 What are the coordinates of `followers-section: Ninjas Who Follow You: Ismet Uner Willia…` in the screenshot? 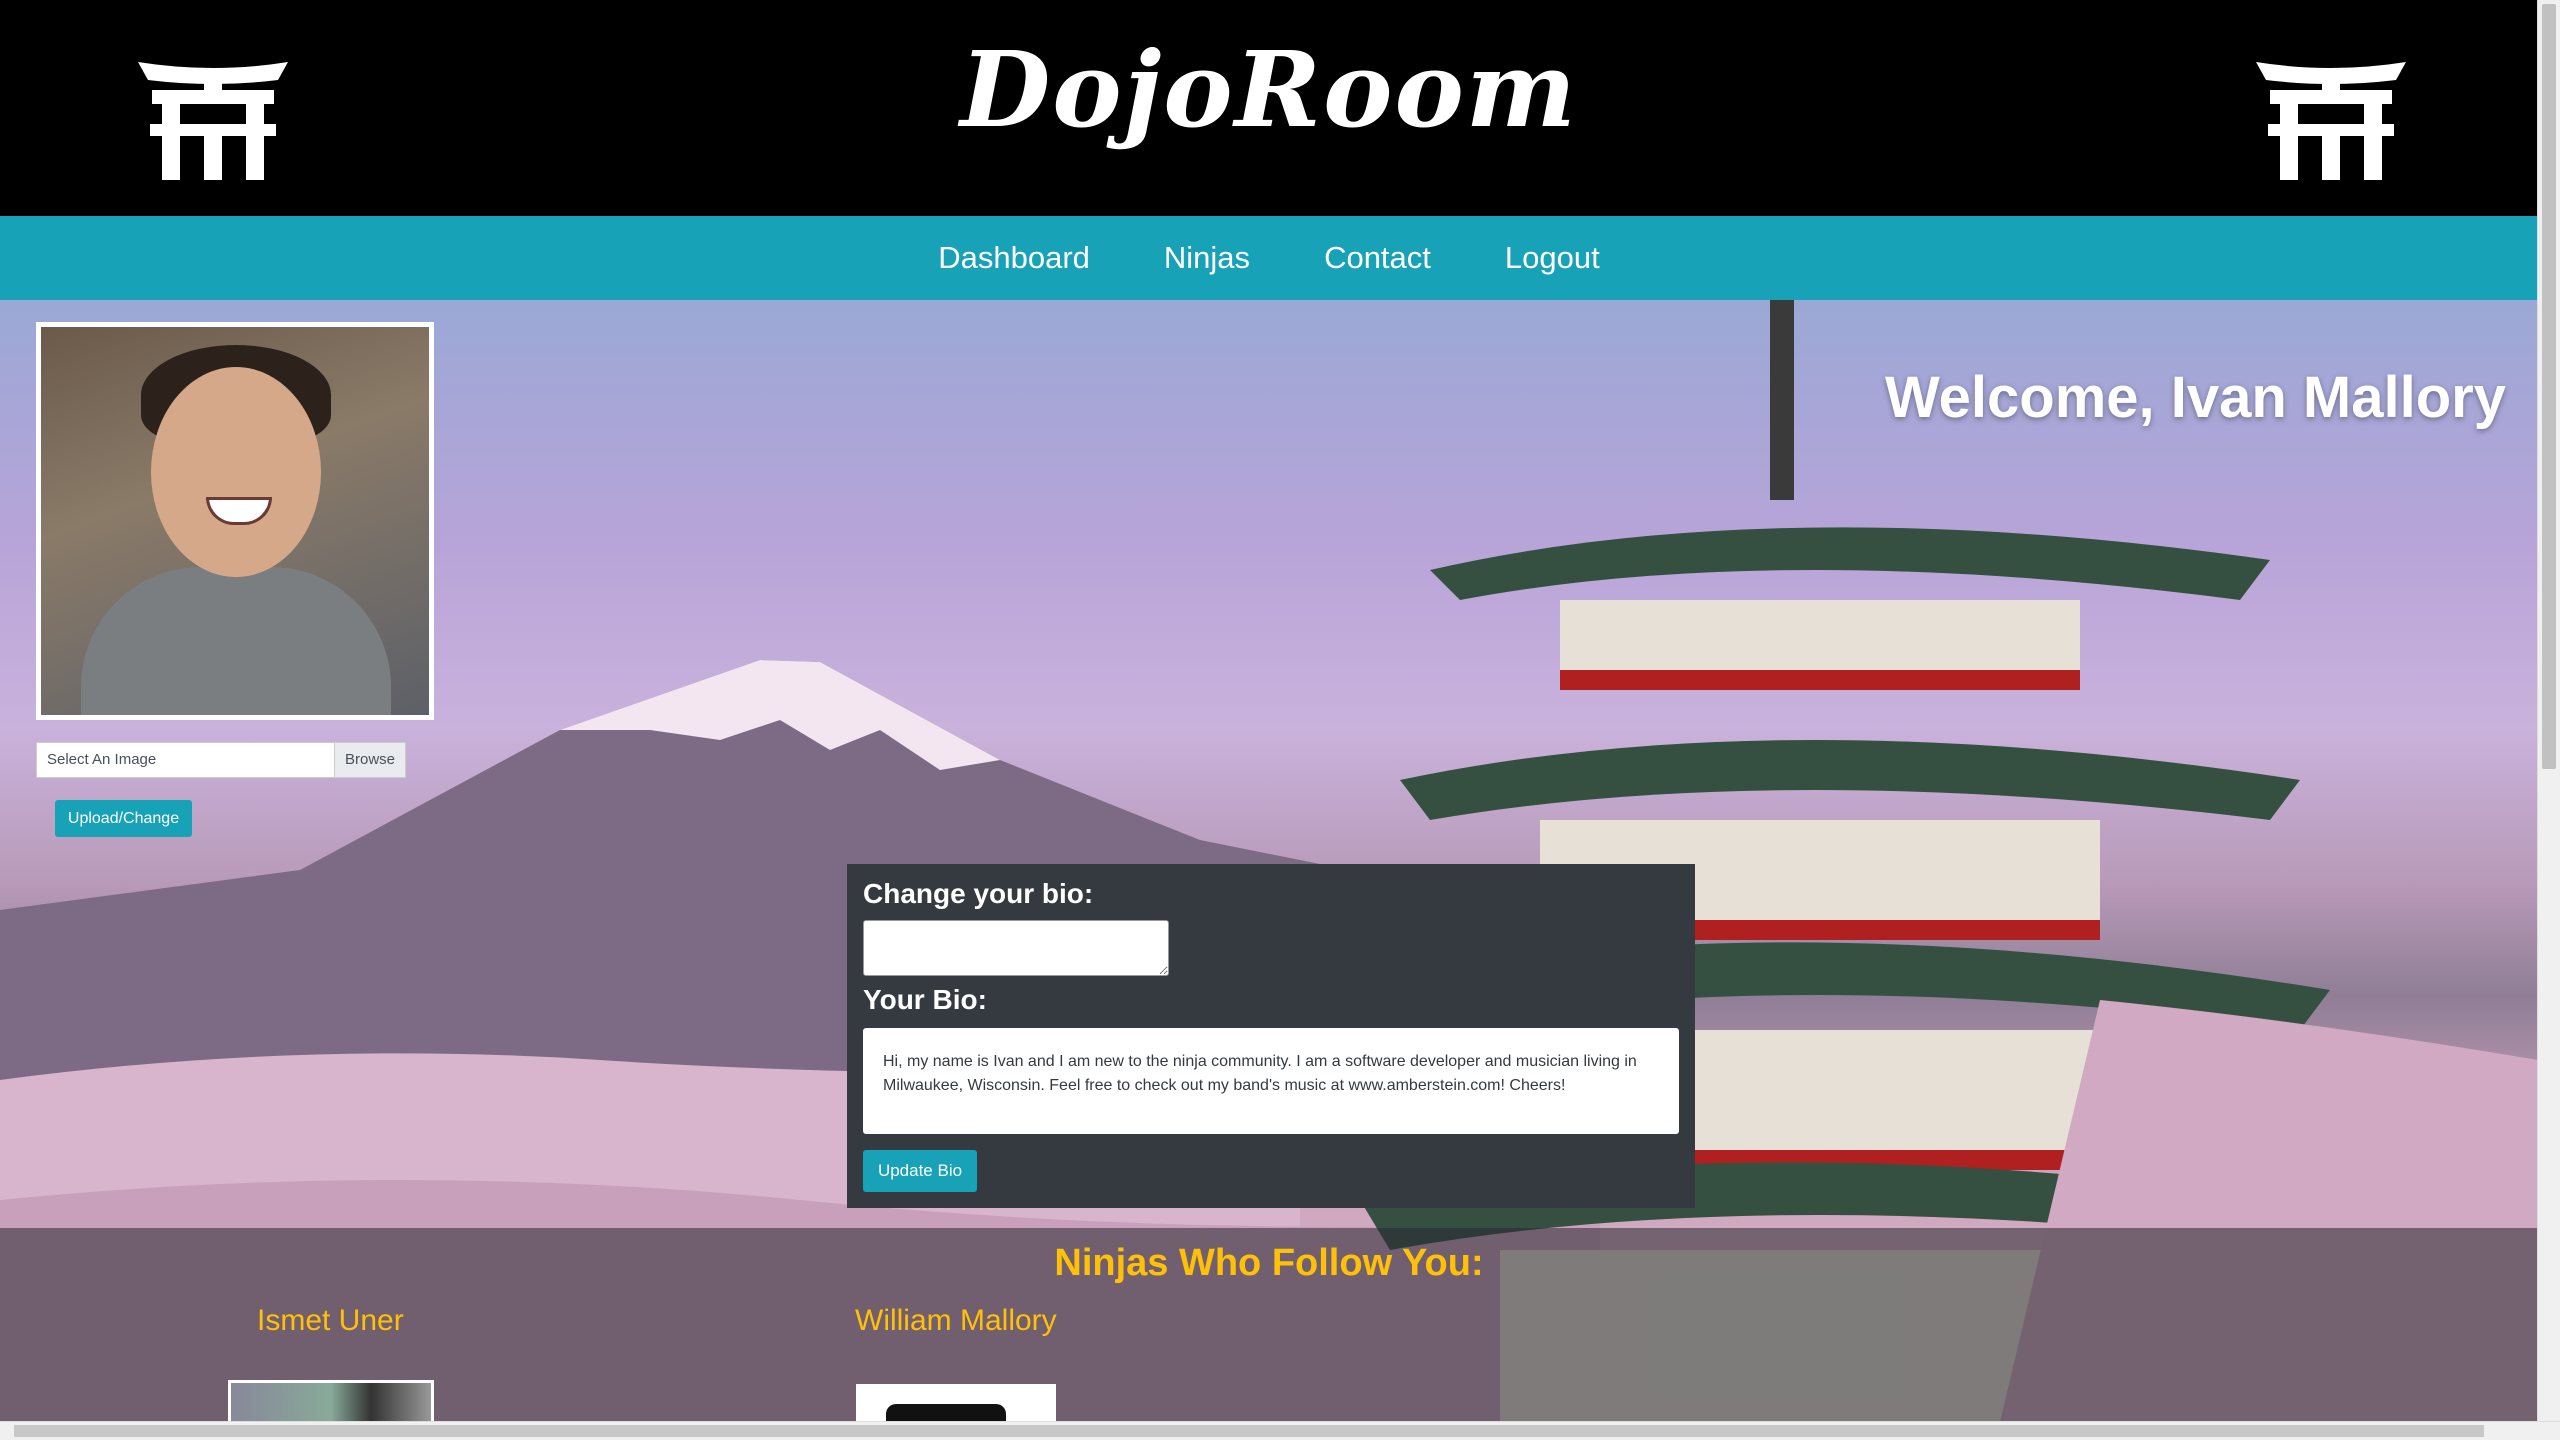 It's located at (1269, 1328).